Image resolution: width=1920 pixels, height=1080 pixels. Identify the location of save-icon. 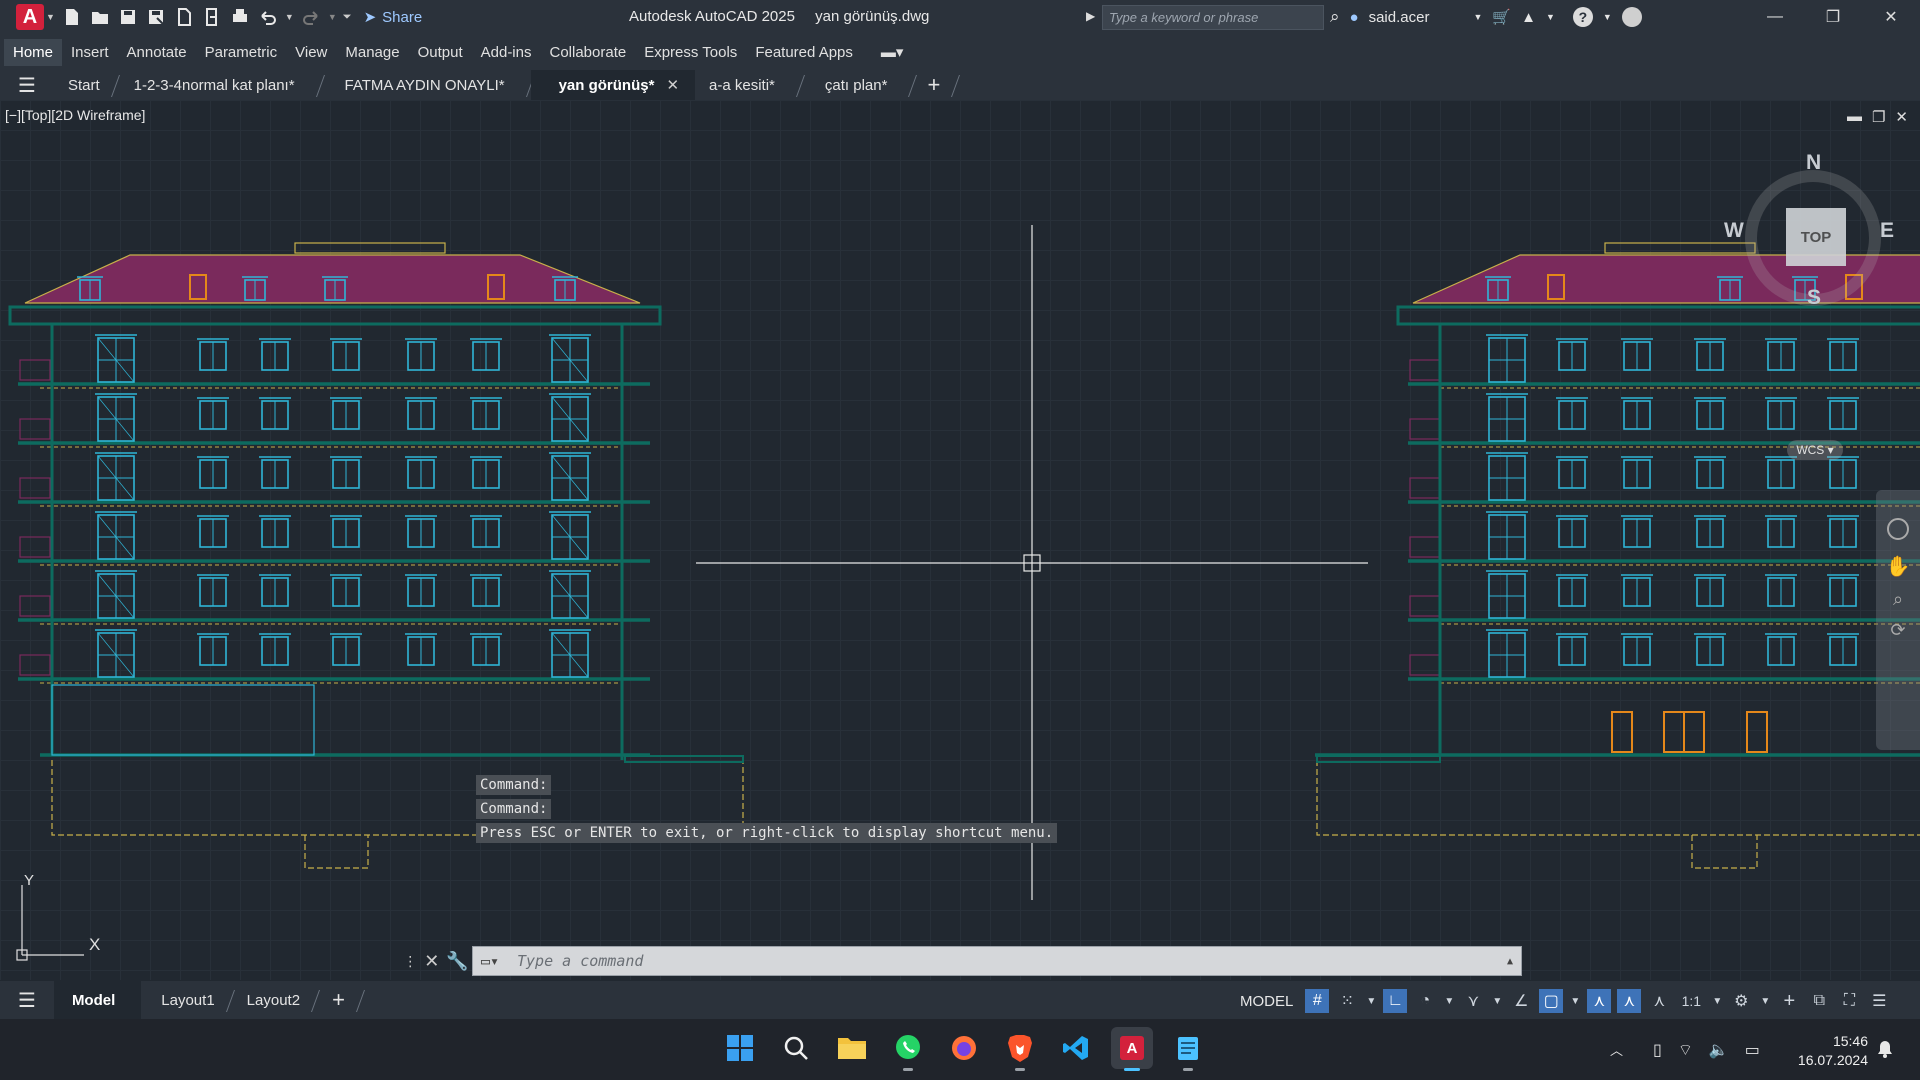
(128, 17).